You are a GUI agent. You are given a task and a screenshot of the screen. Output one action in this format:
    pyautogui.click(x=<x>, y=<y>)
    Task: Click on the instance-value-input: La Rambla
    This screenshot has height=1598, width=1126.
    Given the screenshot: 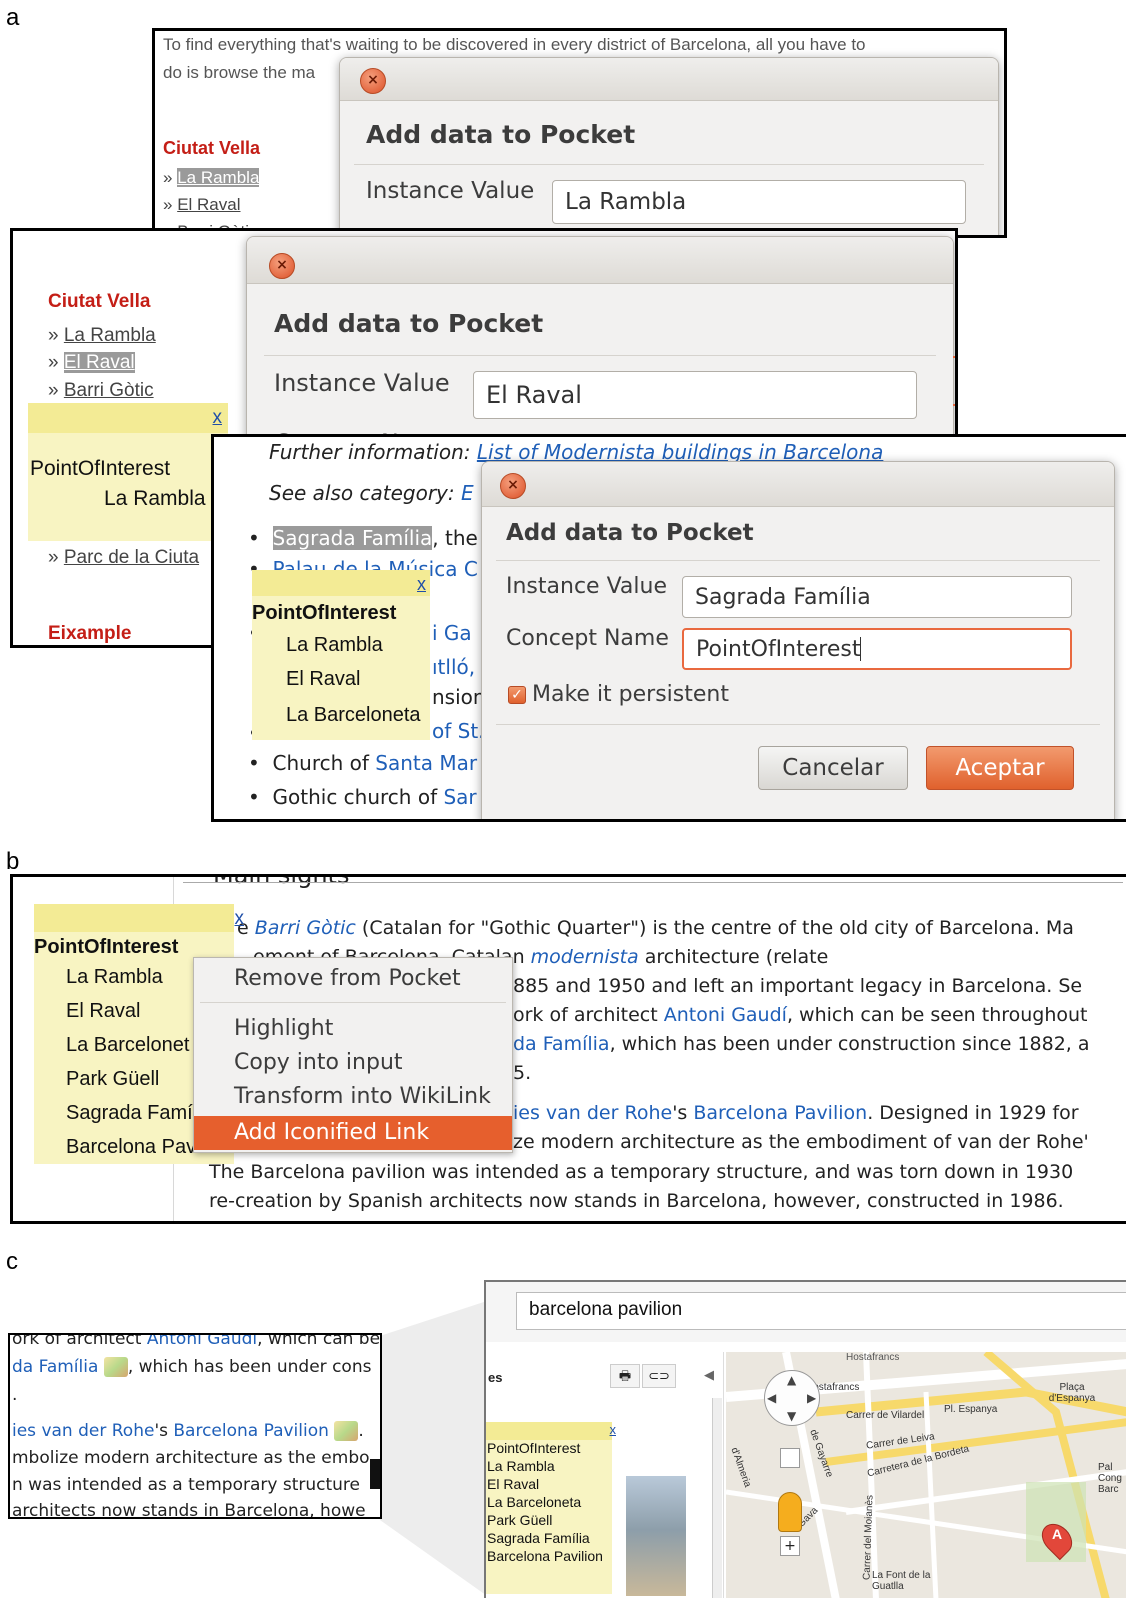 What is the action you would take?
    pyautogui.click(x=759, y=202)
    